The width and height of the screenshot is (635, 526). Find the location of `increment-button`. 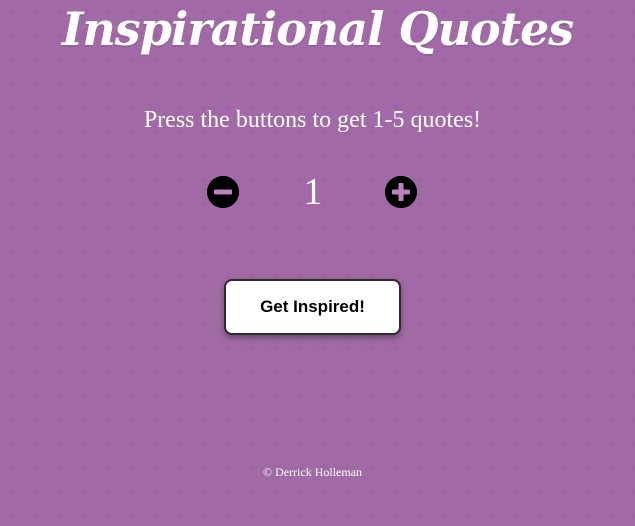

increment-button is located at coordinates (401, 192).